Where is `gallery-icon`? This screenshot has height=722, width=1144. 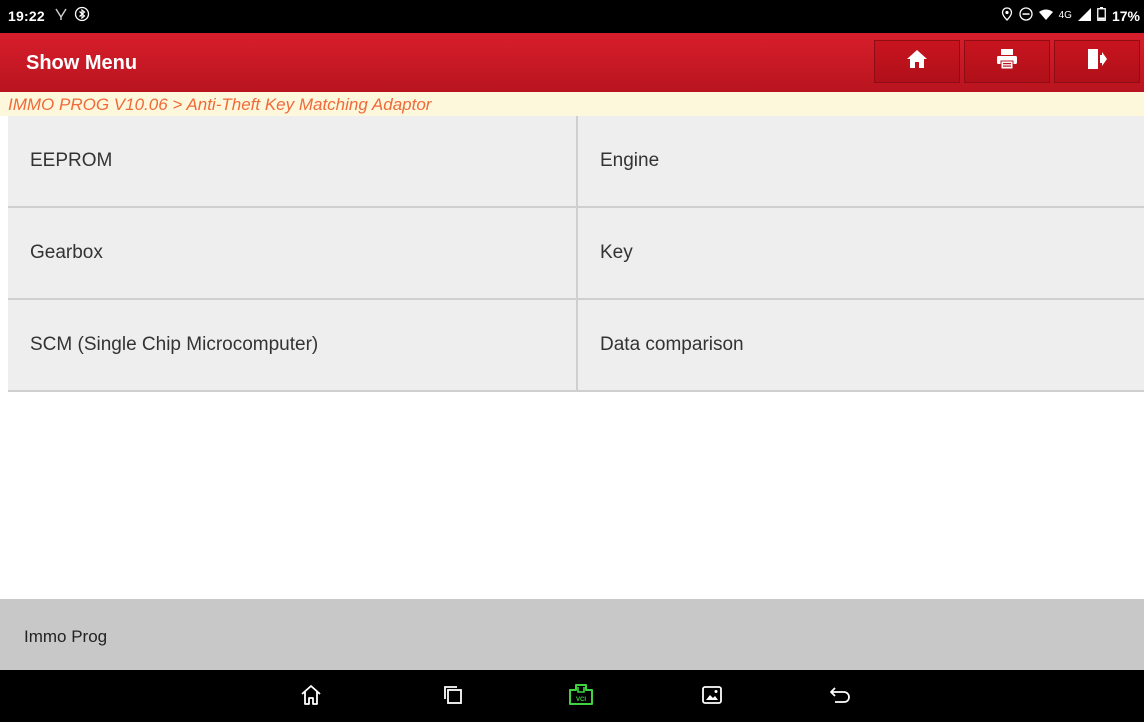
gallery-icon is located at coordinates (712, 697).